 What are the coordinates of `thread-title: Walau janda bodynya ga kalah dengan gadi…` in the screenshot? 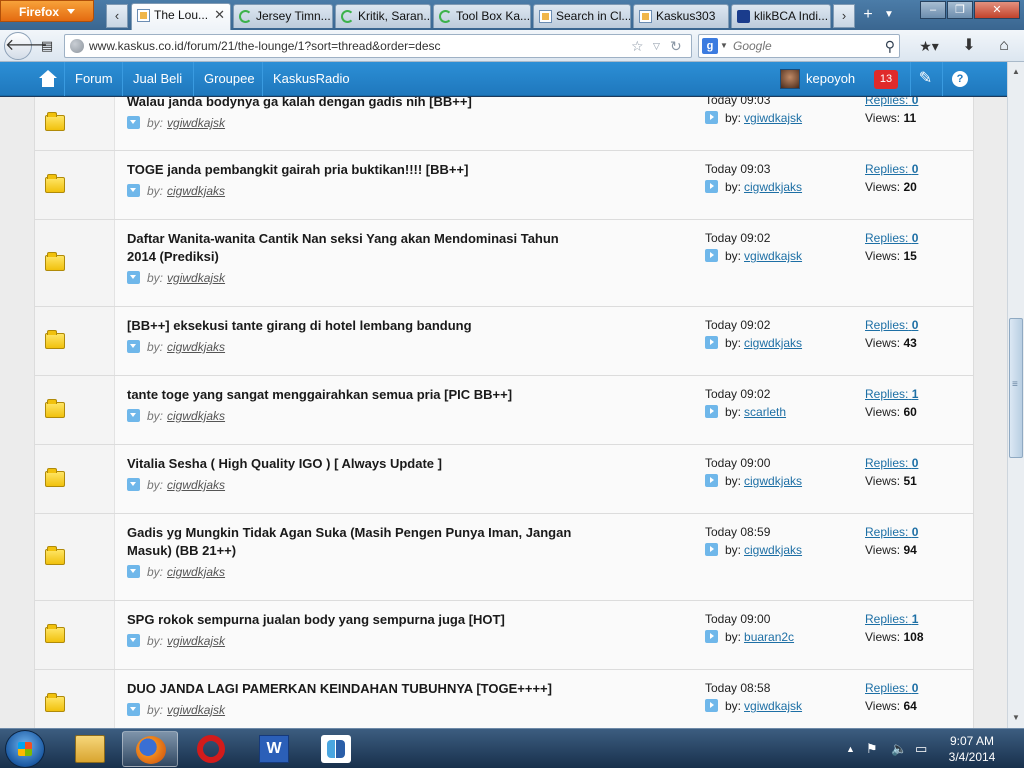 It's located at (357, 104).